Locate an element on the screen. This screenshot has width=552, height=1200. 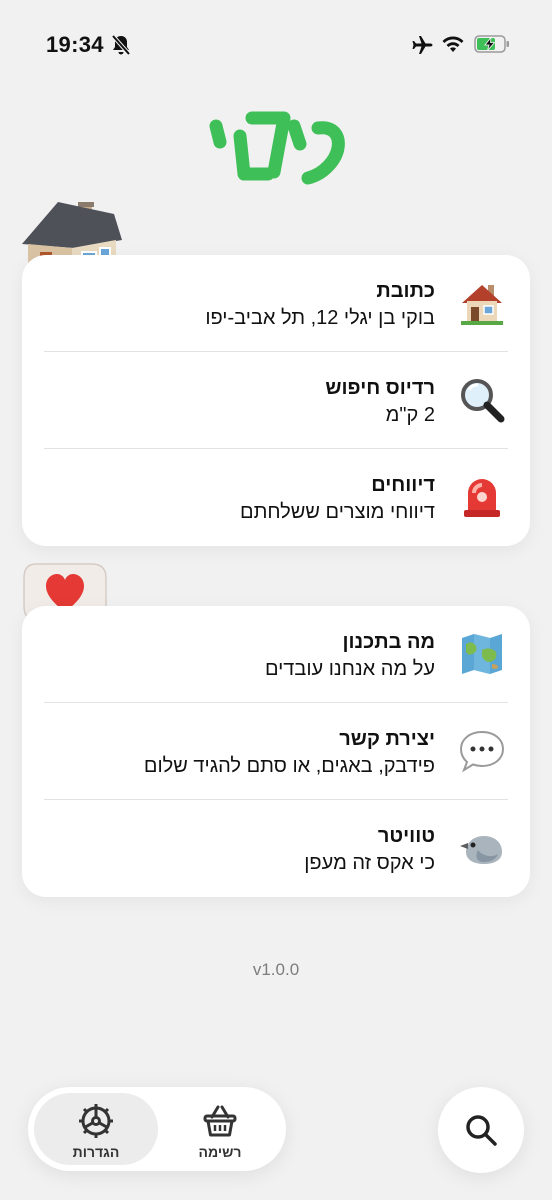
twitter-row: טוויטר כי אקס זה מעפן is located at coordinates (276, 848).